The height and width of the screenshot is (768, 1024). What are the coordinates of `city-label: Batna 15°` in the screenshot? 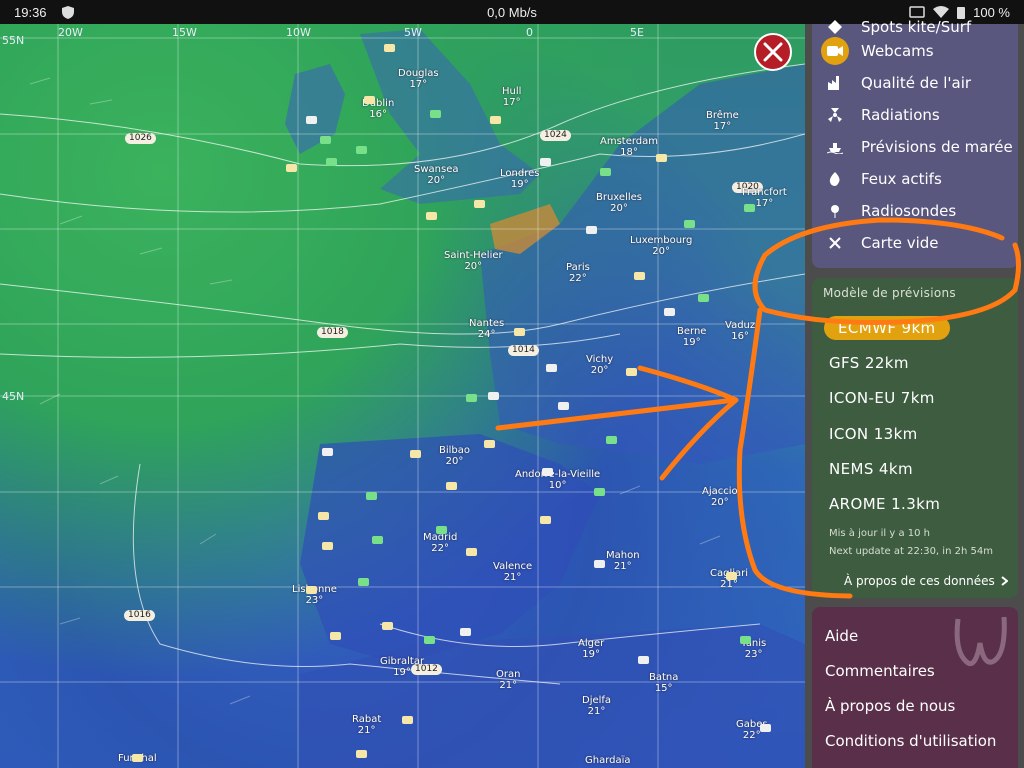 It's located at (663, 683).